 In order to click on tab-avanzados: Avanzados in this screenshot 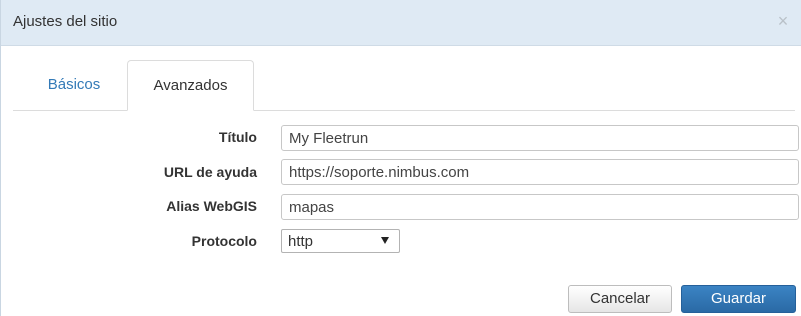, I will do `click(190, 85)`.